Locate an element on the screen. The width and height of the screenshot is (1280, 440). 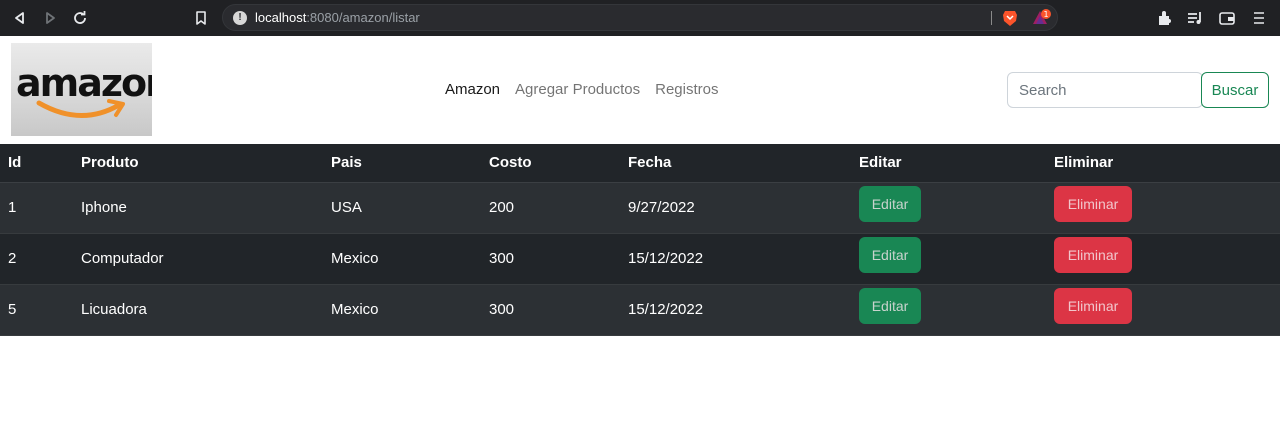
menu-icon is located at coordinates (1259, 18).